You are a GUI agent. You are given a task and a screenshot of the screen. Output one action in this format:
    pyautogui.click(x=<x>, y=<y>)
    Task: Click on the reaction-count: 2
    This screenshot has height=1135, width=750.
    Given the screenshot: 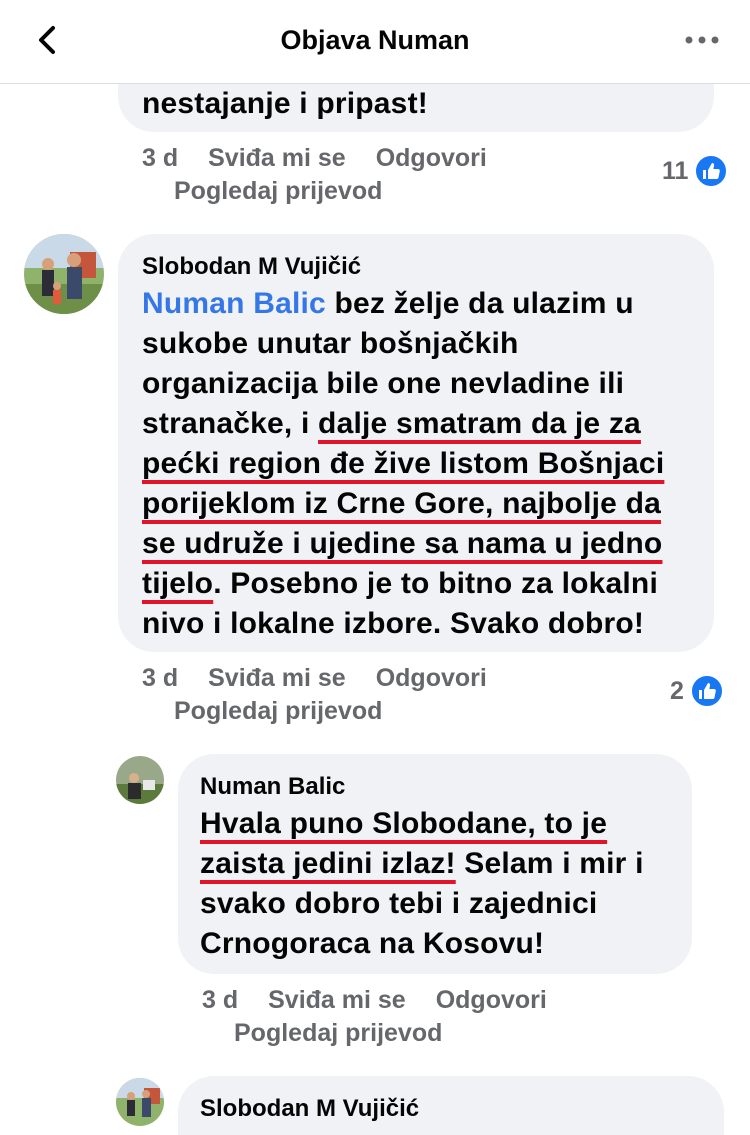 What is the action you would take?
    pyautogui.click(x=697, y=691)
    